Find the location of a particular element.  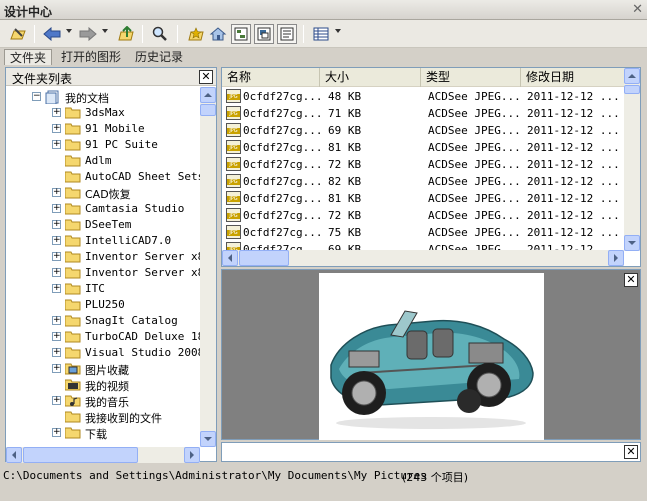

file-list-hscroll is located at coordinates (423, 258).